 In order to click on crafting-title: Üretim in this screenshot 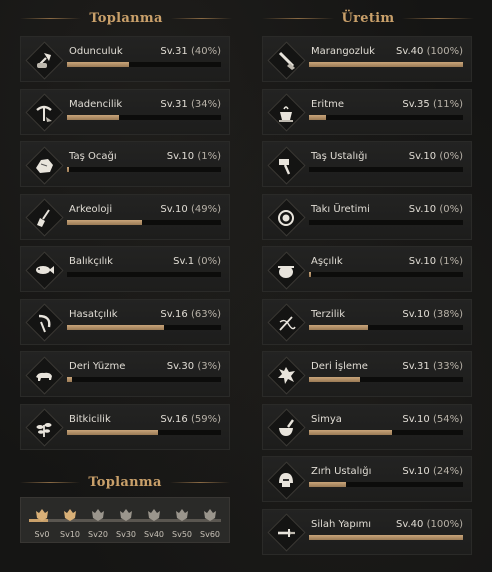, I will do `click(368, 18)`.